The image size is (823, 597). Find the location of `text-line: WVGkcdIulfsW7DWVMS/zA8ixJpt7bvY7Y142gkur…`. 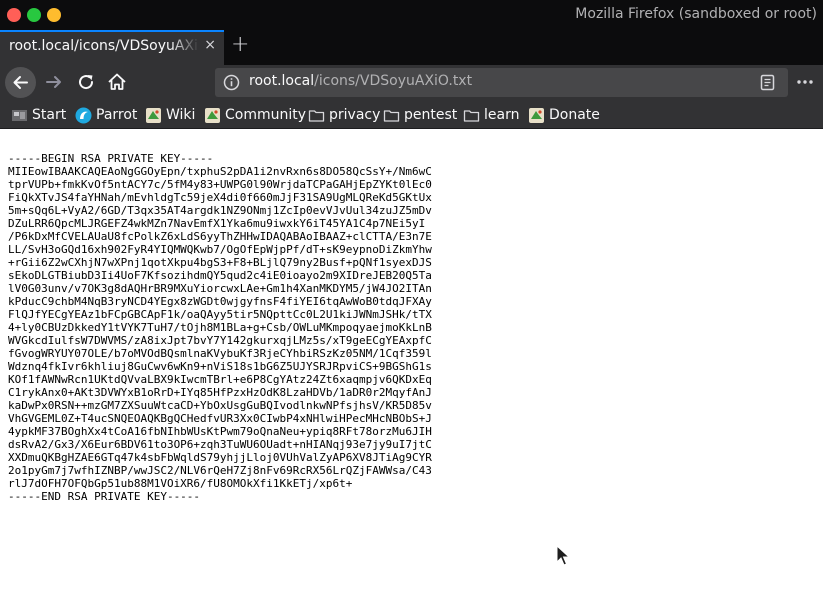

text-line: WVGkcdIulfsW7DWVMS/zA8ixJpt7bvY7Y142gkur… is located at coordinates (220, 340).